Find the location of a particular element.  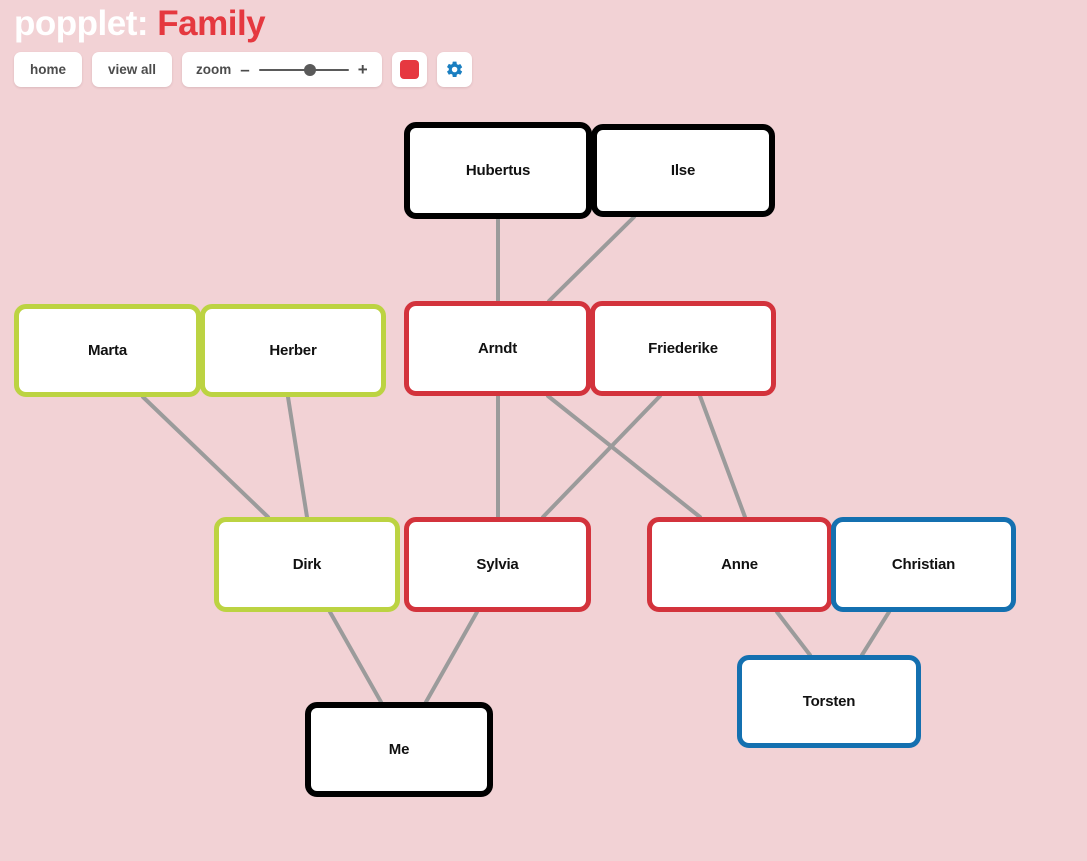

popplet-node-label: Ilse is located at coordinates (683, 170).